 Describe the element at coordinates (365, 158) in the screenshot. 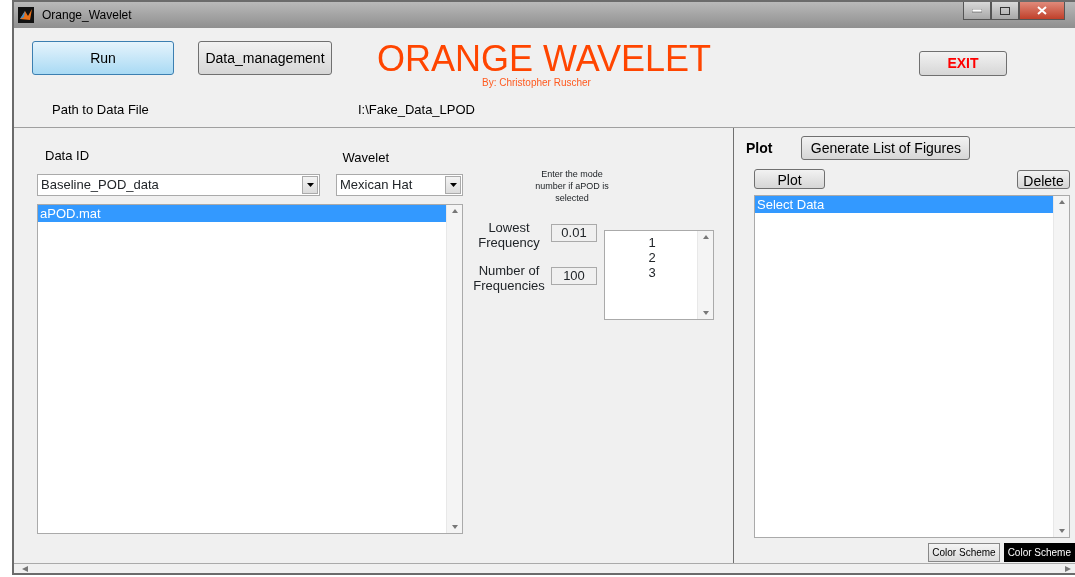

I see `wavelet-label: Wavelet` at that location.